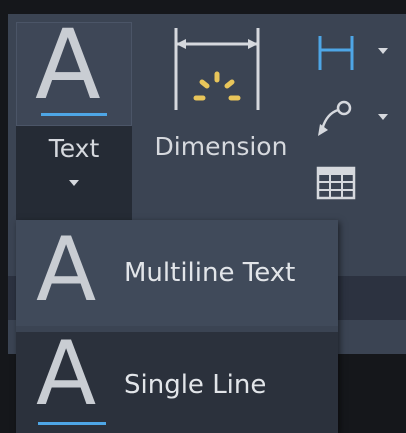 The height and width of the screenshot is (433, 406). I want to click on linear-dimension-dropdown, so click(354, 52).